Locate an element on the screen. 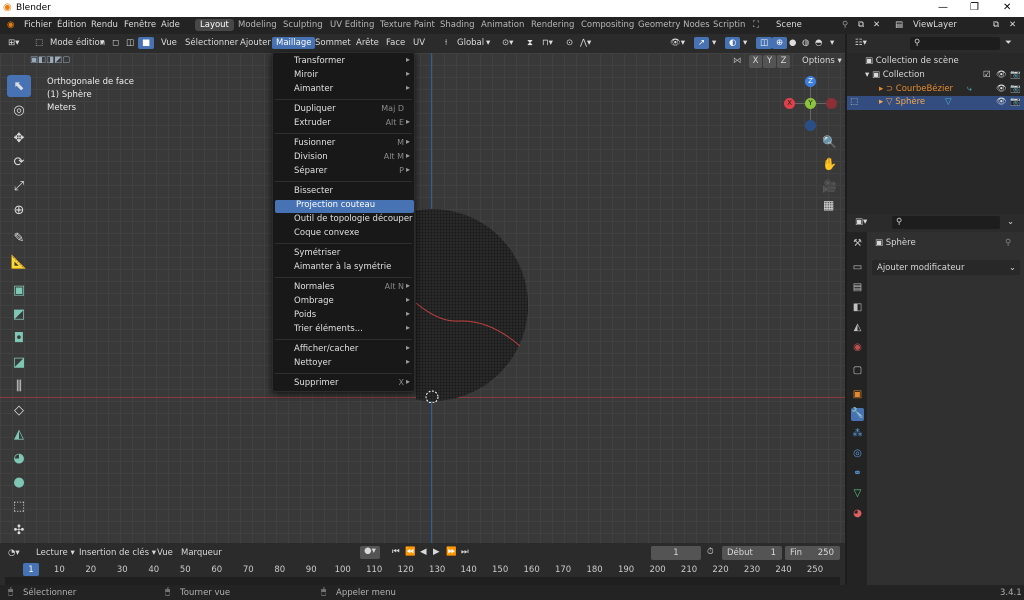  outliner-search-input: ⚲ is located at coordinates (955, 43).